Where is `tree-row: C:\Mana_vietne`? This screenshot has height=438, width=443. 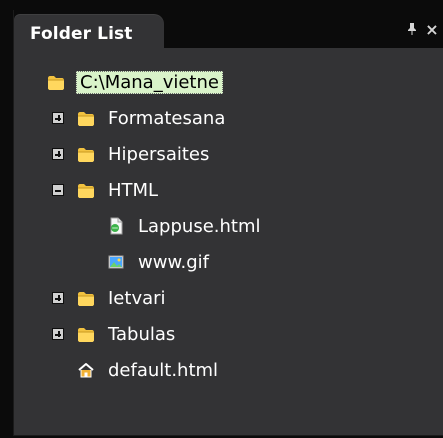
tree-row: C:\Mana_vietne is located at coordinates (228, 82).